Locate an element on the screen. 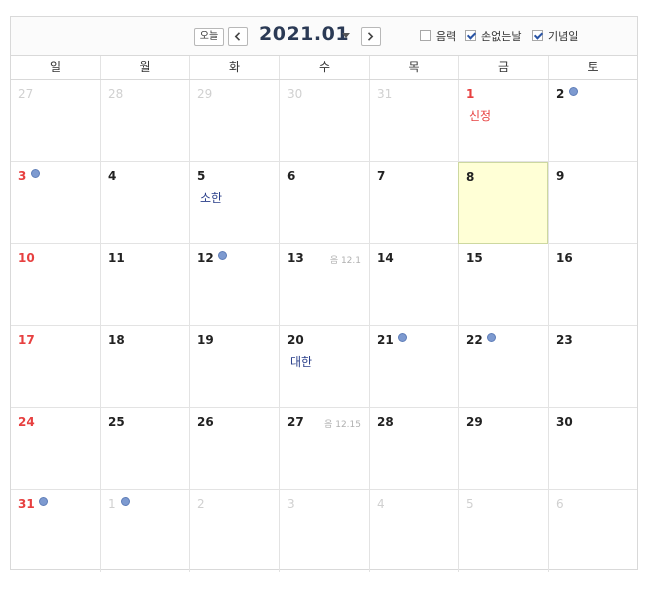 The width and height of the screenshot is (651, 594). day-number: 3 is located at coordinates (291, 504).